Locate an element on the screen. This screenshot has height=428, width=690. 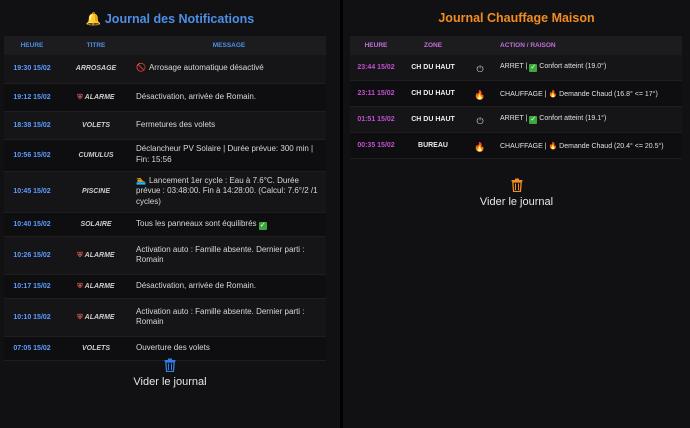
notification-message: 🚫 Arrosage automatique désactivé is located at coordinates (229, 69).